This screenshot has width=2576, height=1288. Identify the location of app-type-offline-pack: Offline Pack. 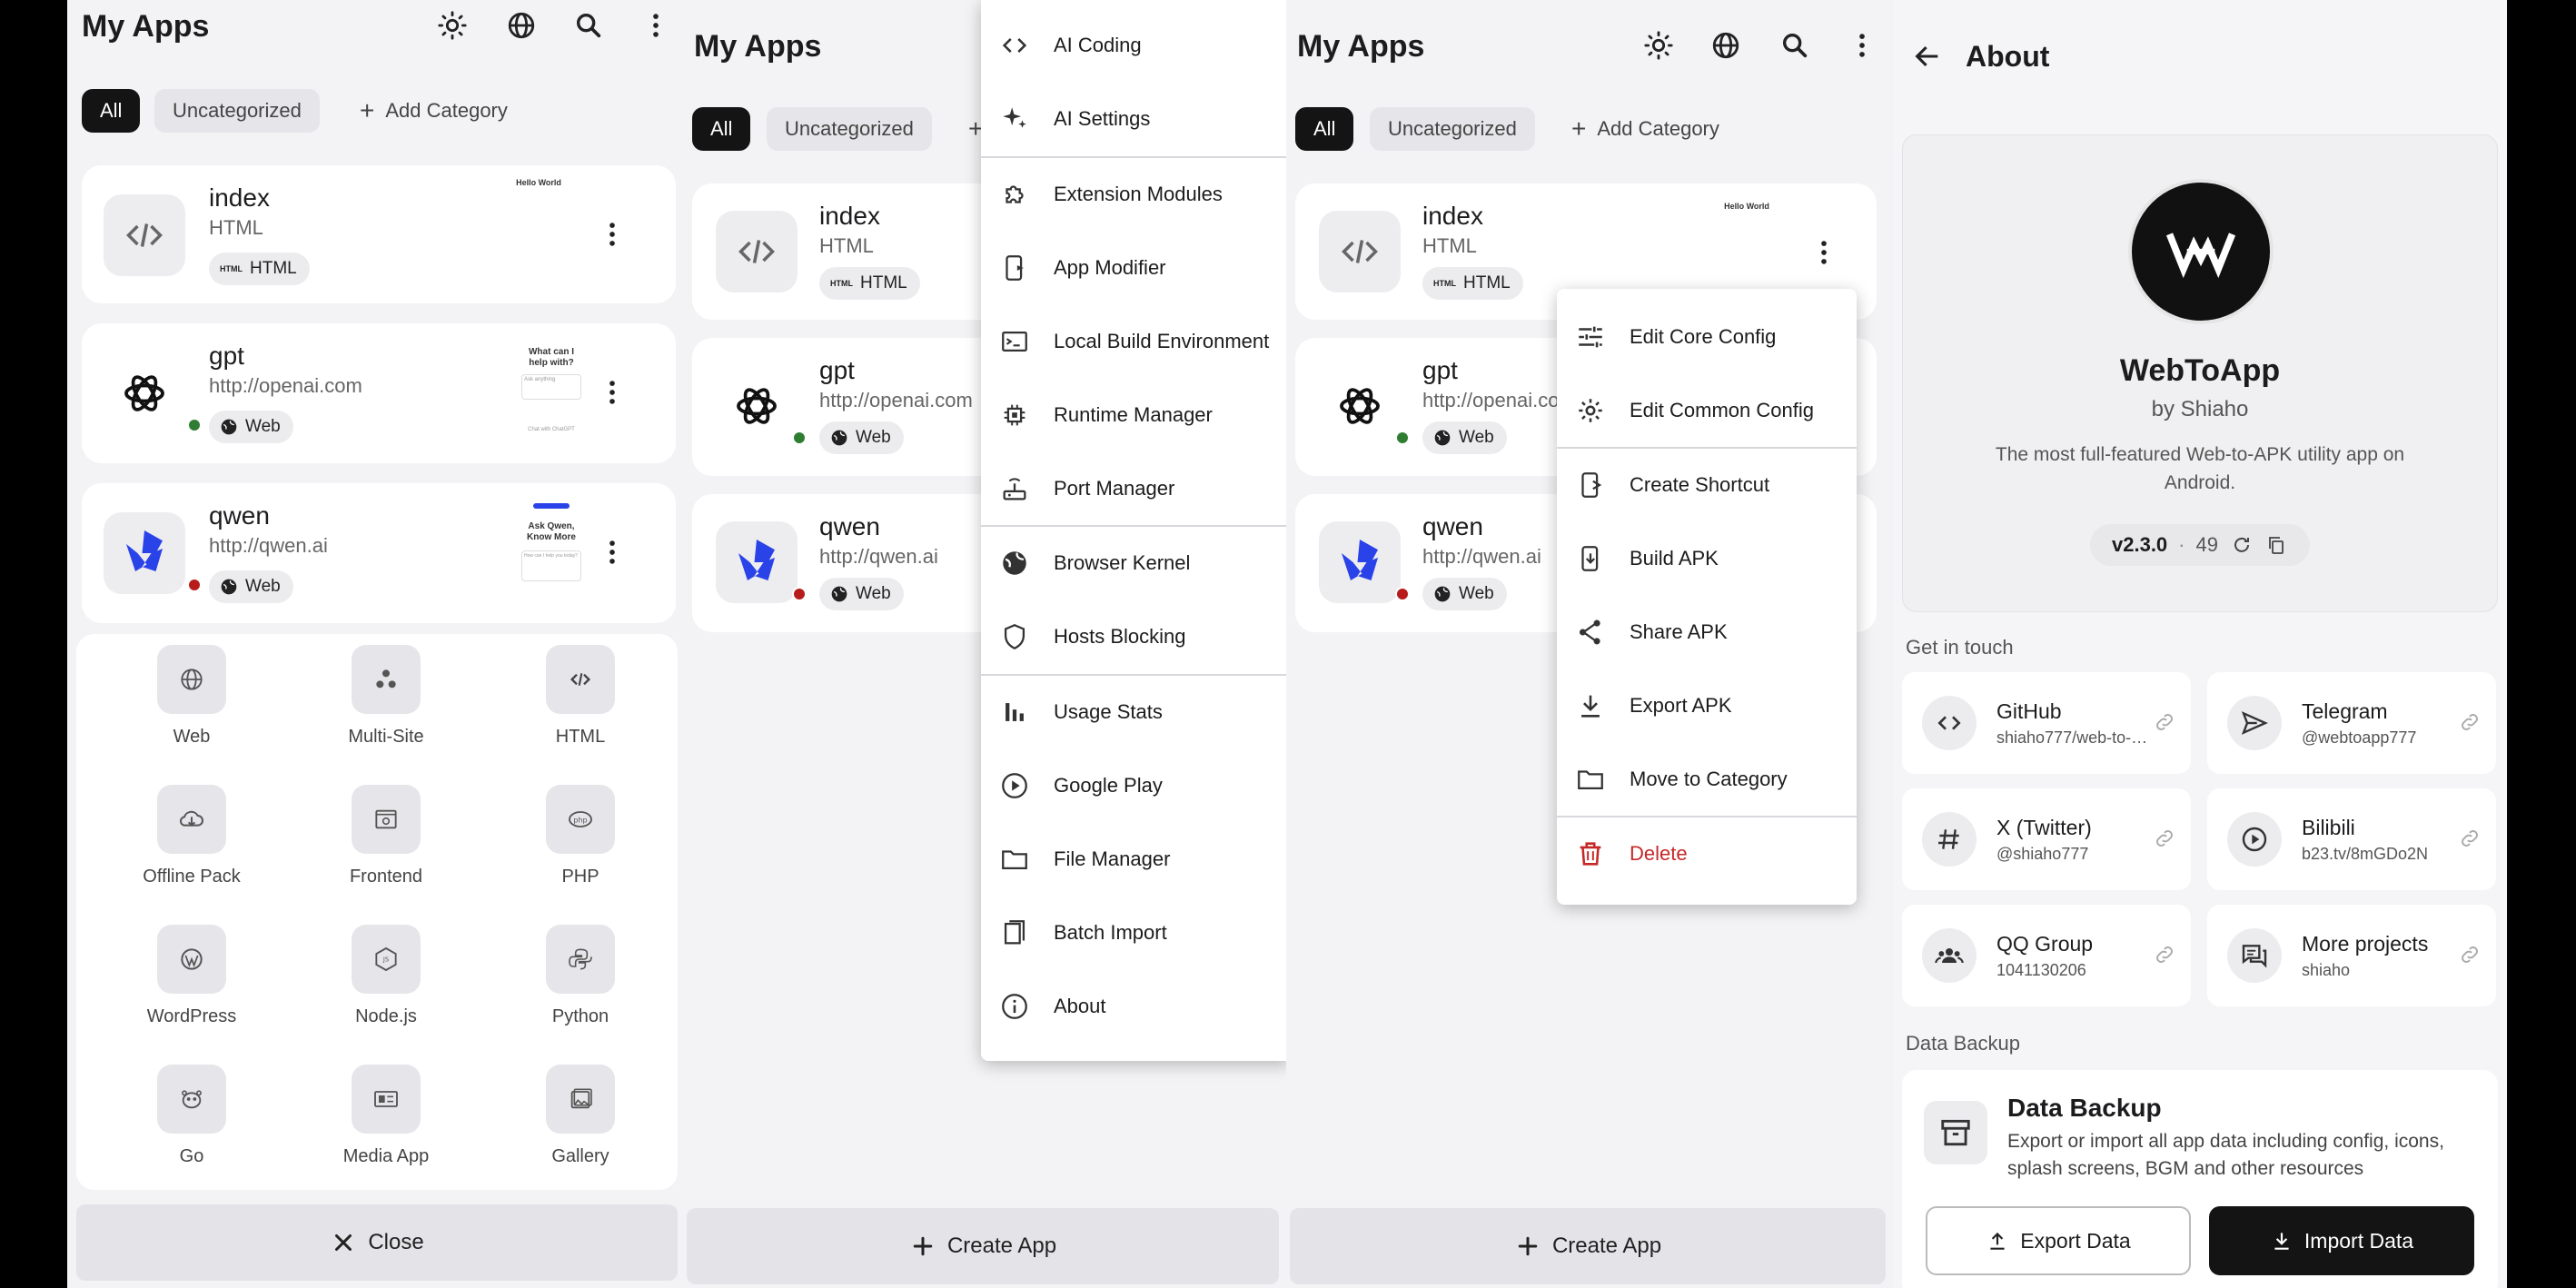
(191, 836).